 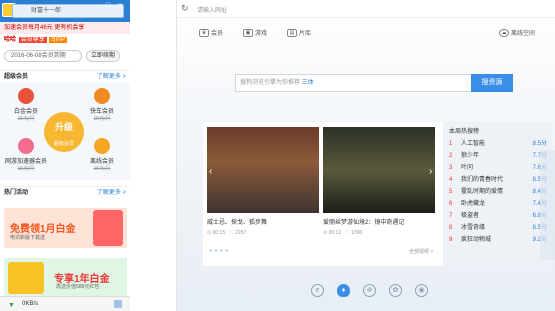 I want to click on e-icon: e, so click(x=317, y=290).